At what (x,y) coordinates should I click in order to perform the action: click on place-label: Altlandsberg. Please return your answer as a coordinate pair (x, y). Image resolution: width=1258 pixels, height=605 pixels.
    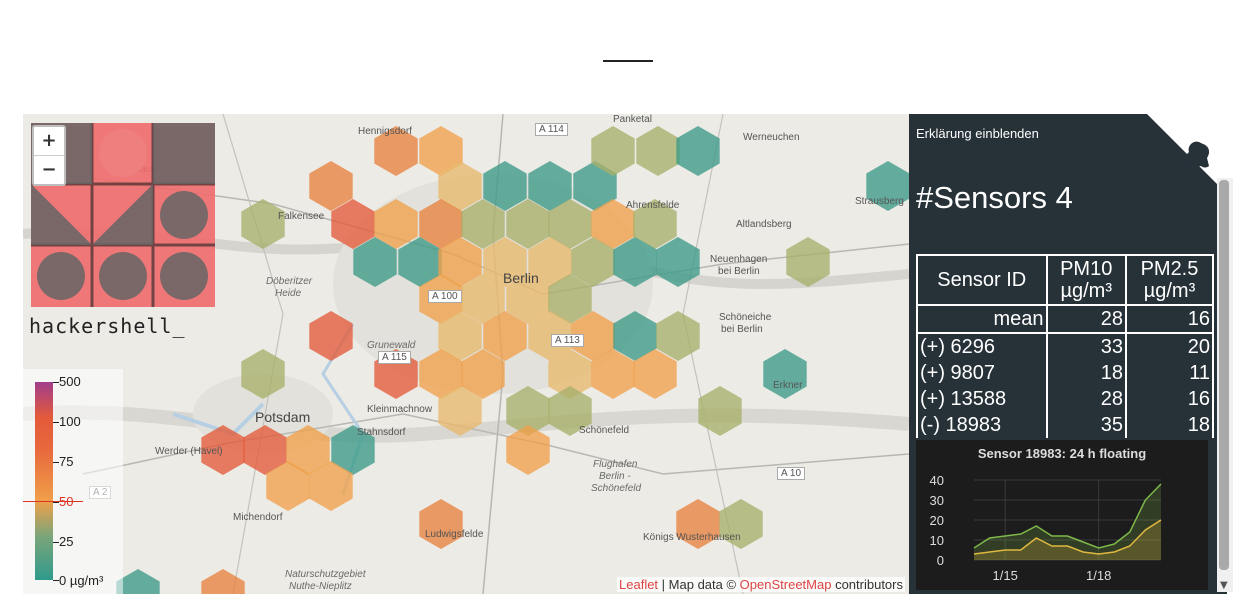
    Looking at the image, I should click on (764, 224).